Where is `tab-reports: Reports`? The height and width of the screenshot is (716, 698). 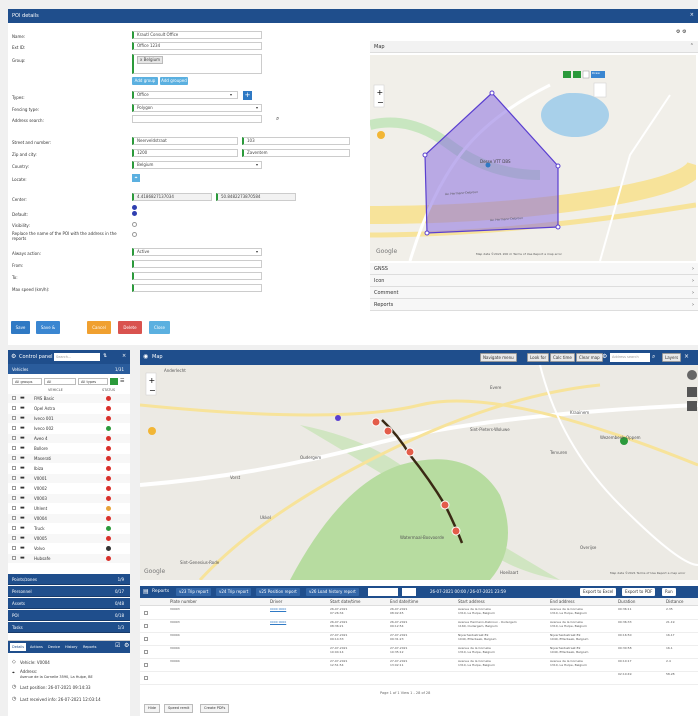
tab-reports: Reports is located at coordinates (89, 647).